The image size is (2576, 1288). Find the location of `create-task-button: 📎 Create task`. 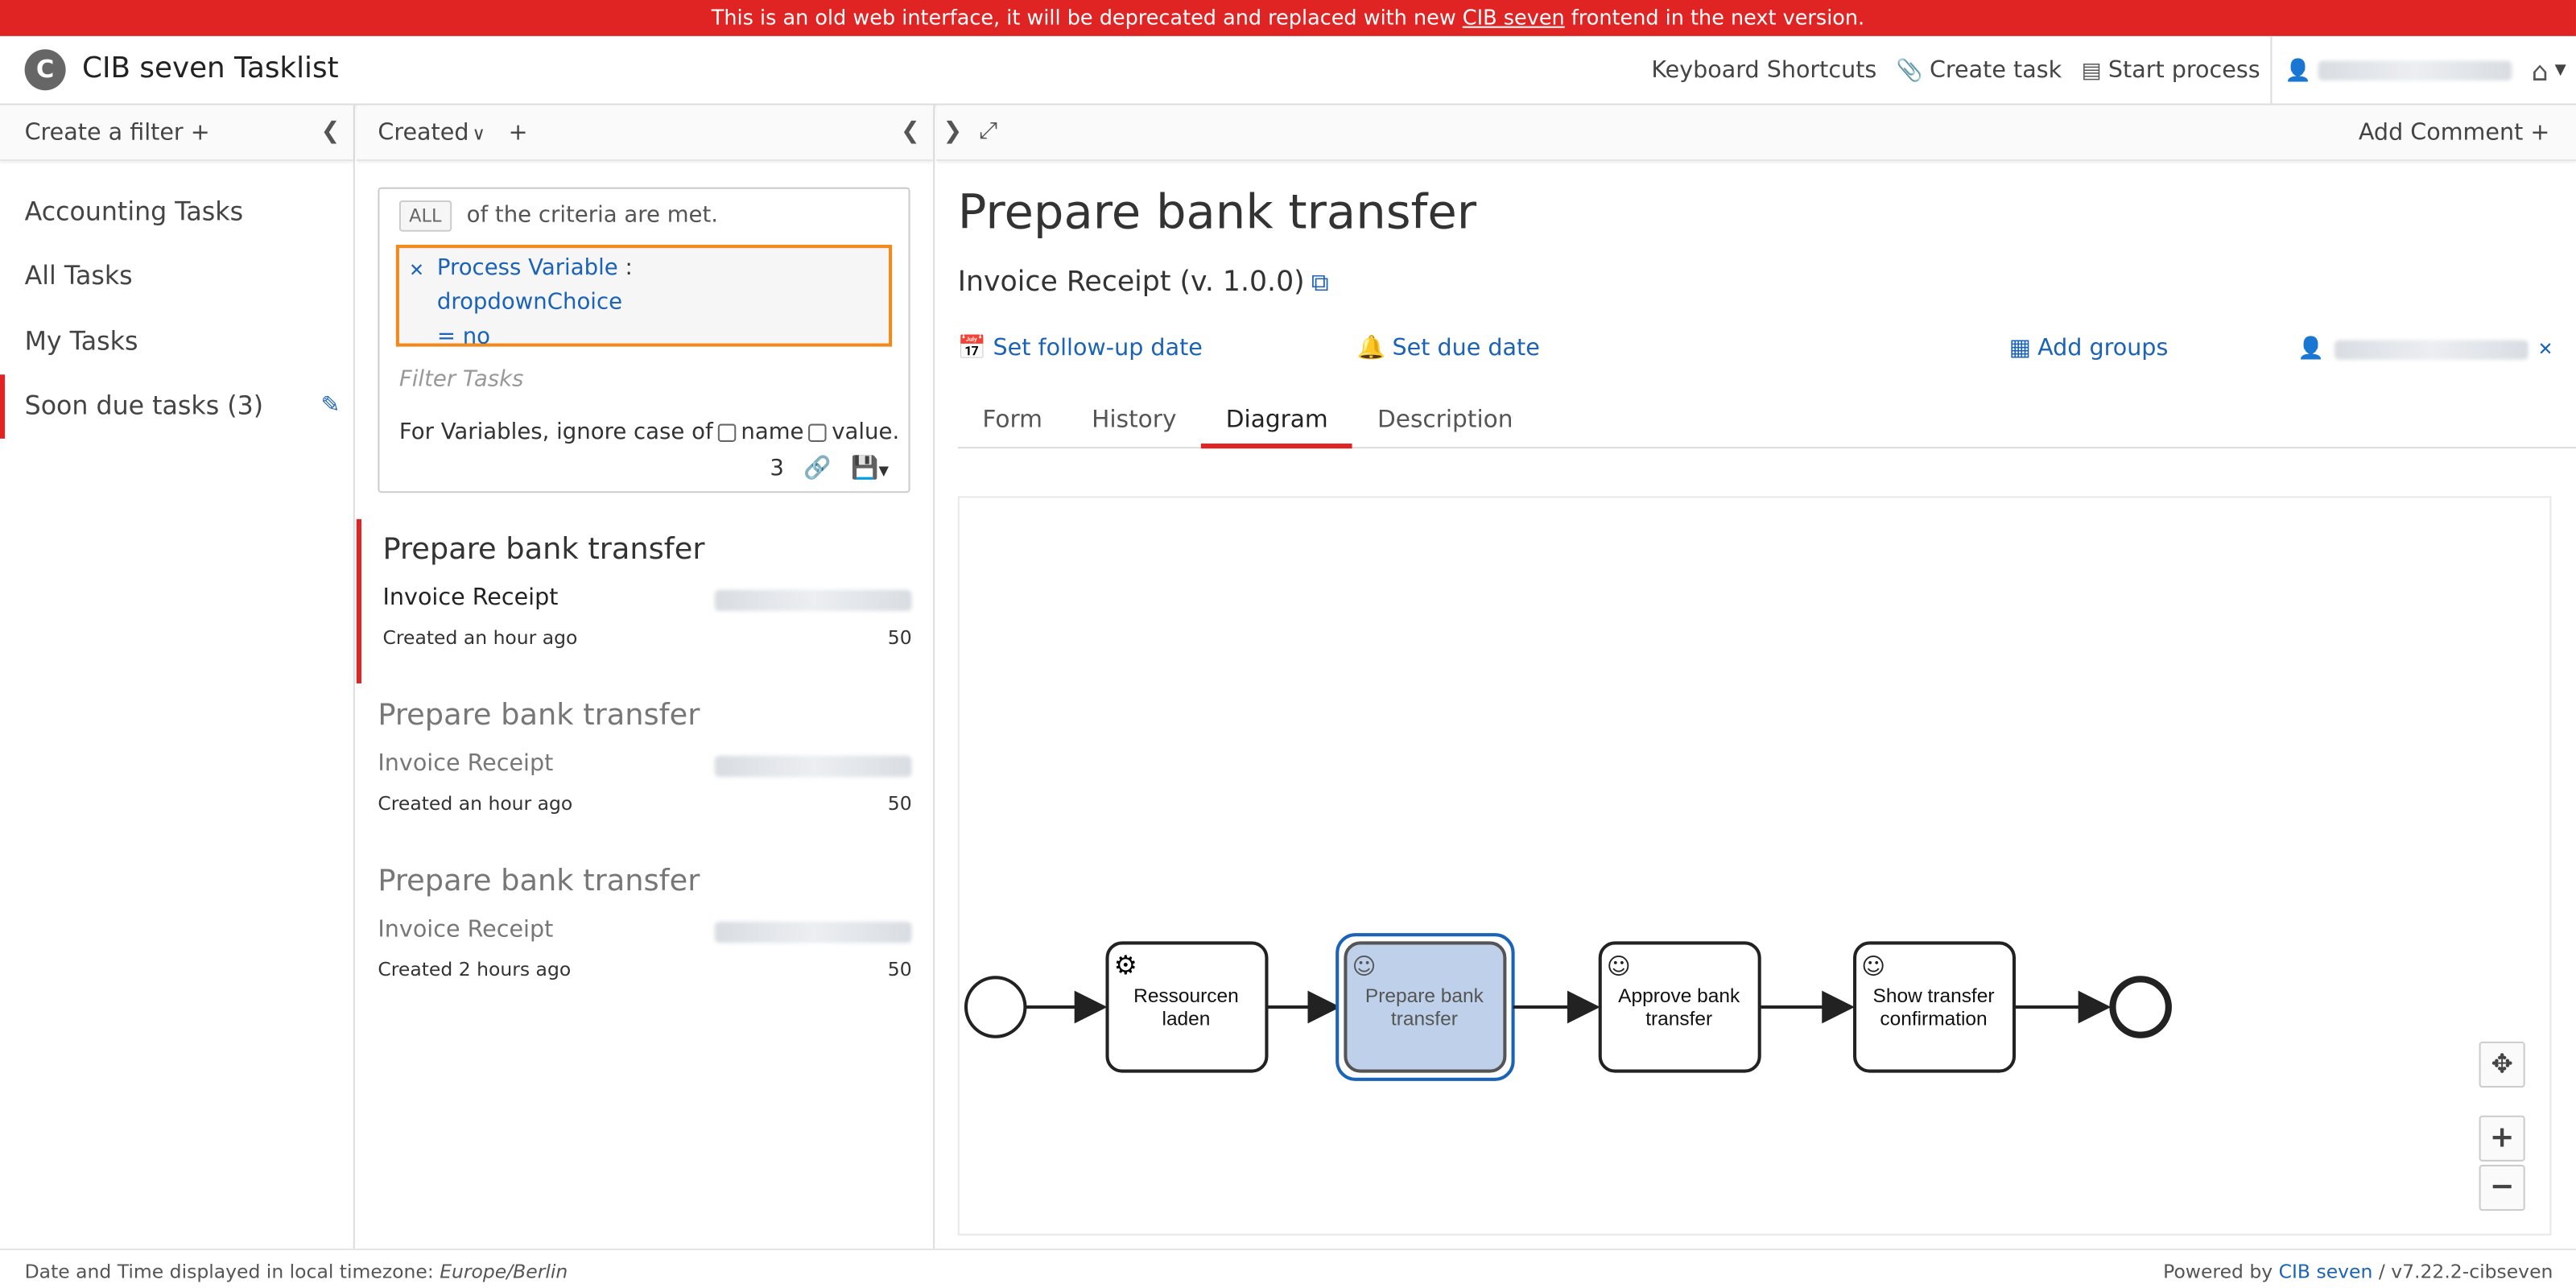

create-task-button: 📎 Create task is located at coordinates (1979, 70).